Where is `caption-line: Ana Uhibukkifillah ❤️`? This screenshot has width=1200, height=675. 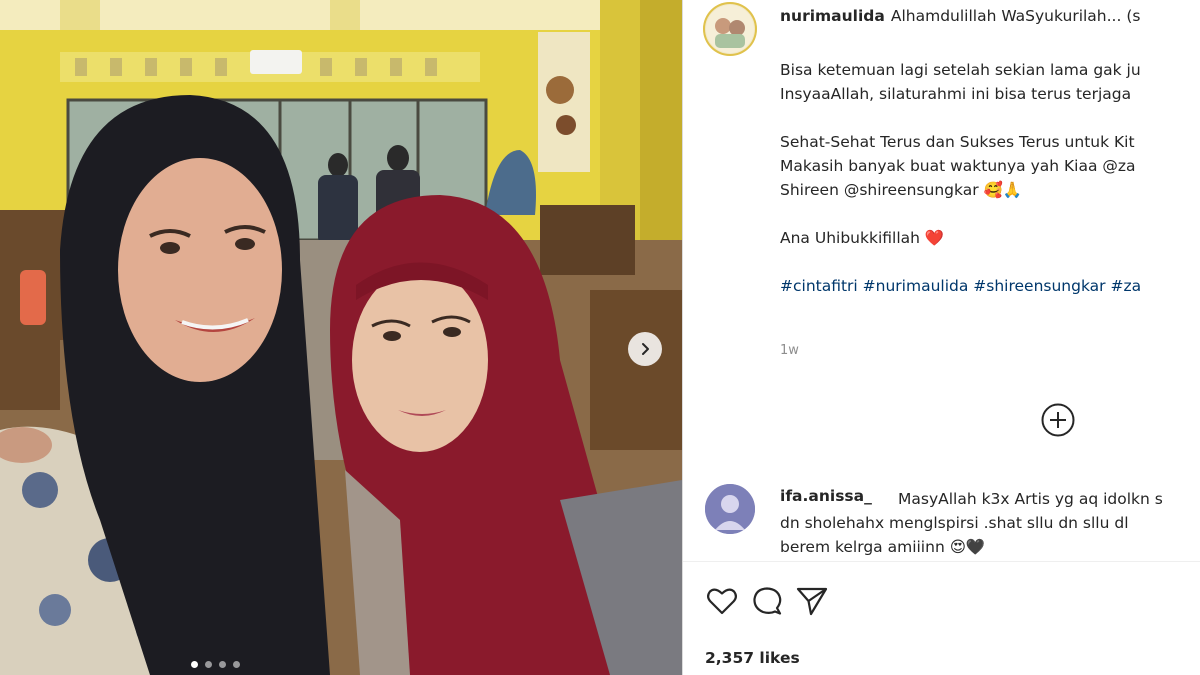 caption-line: Ana Uhibukkifillah ❤️ is located at coordinates (862, 238).